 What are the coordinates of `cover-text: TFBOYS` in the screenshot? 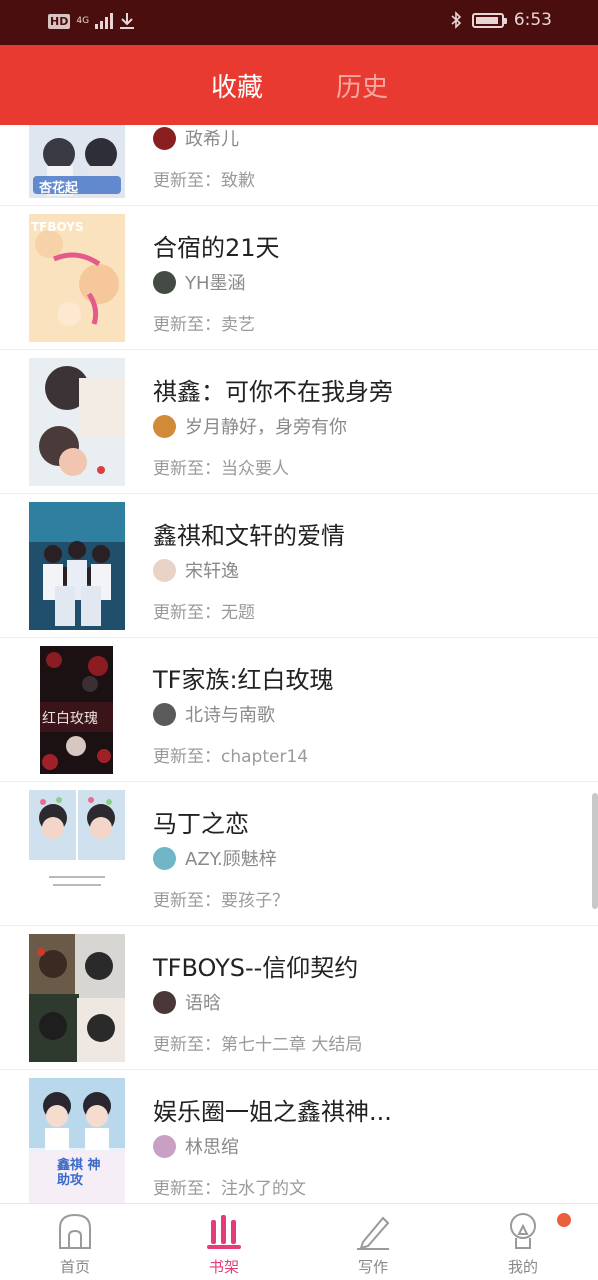 It's located at (57, 227).